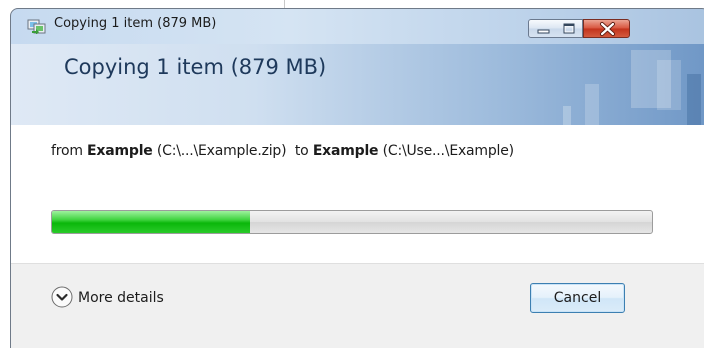  Describe the element at coordinates (36, 26) in the screenshot. I see `copy-files-icon` at that location.